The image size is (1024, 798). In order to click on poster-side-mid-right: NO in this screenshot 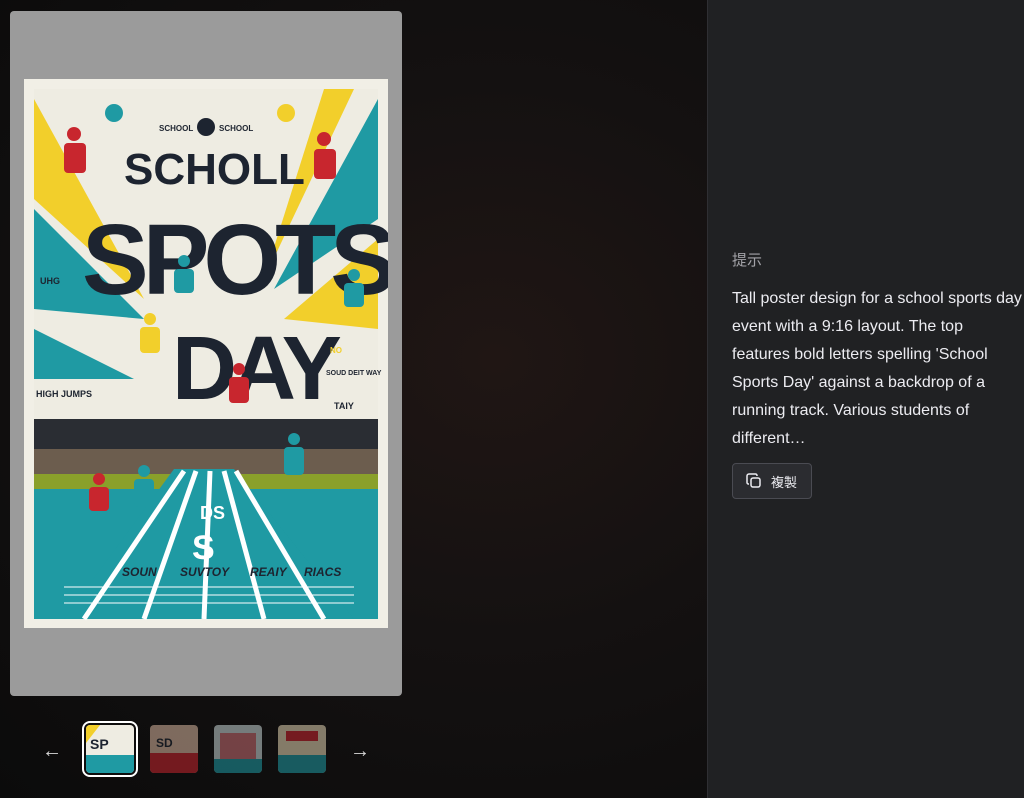, I will do `click(336, 350)`.